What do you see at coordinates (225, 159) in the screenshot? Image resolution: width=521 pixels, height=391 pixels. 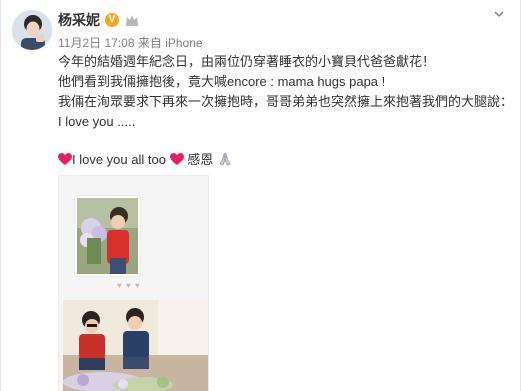 I see `pray-hands-icon` at bounding box center [225, 159].